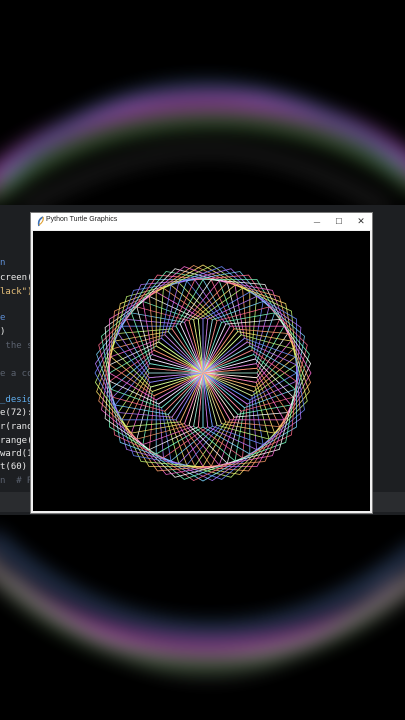 Image resolution: width=405 pixels, height=720 pixels. I want to click on minimize-button: —, so click(317, 221).